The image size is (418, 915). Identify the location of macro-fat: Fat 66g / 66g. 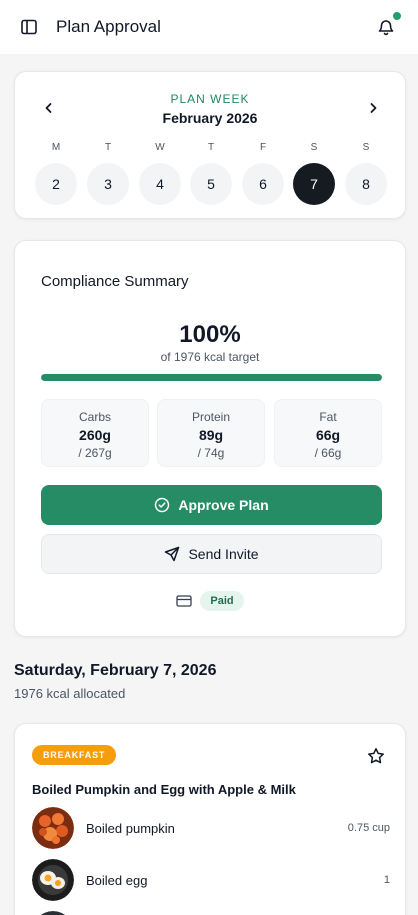
(328, 433).